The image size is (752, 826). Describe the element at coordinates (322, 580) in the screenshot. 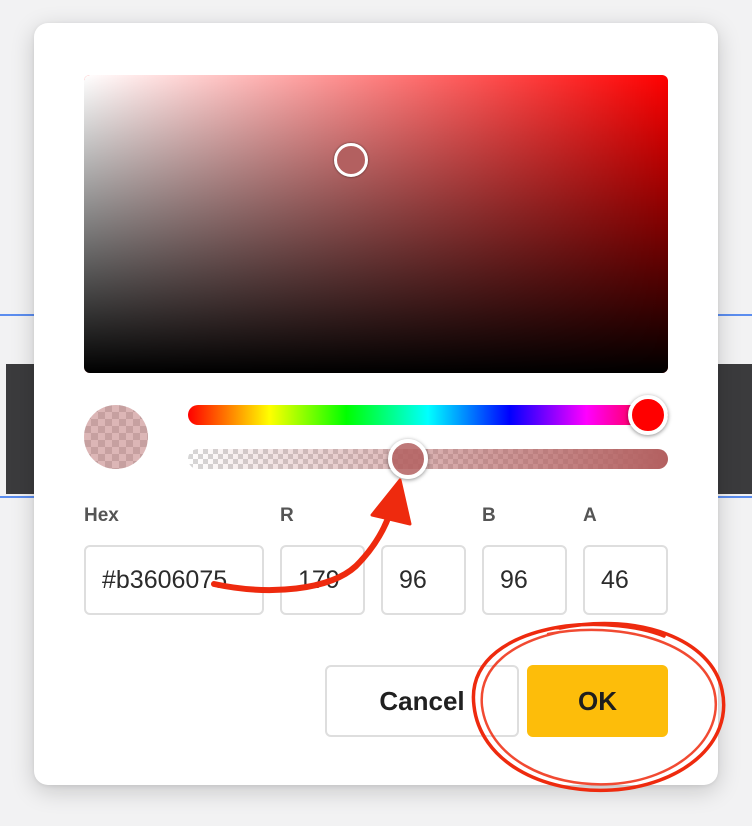

I see `red-input` at that location.